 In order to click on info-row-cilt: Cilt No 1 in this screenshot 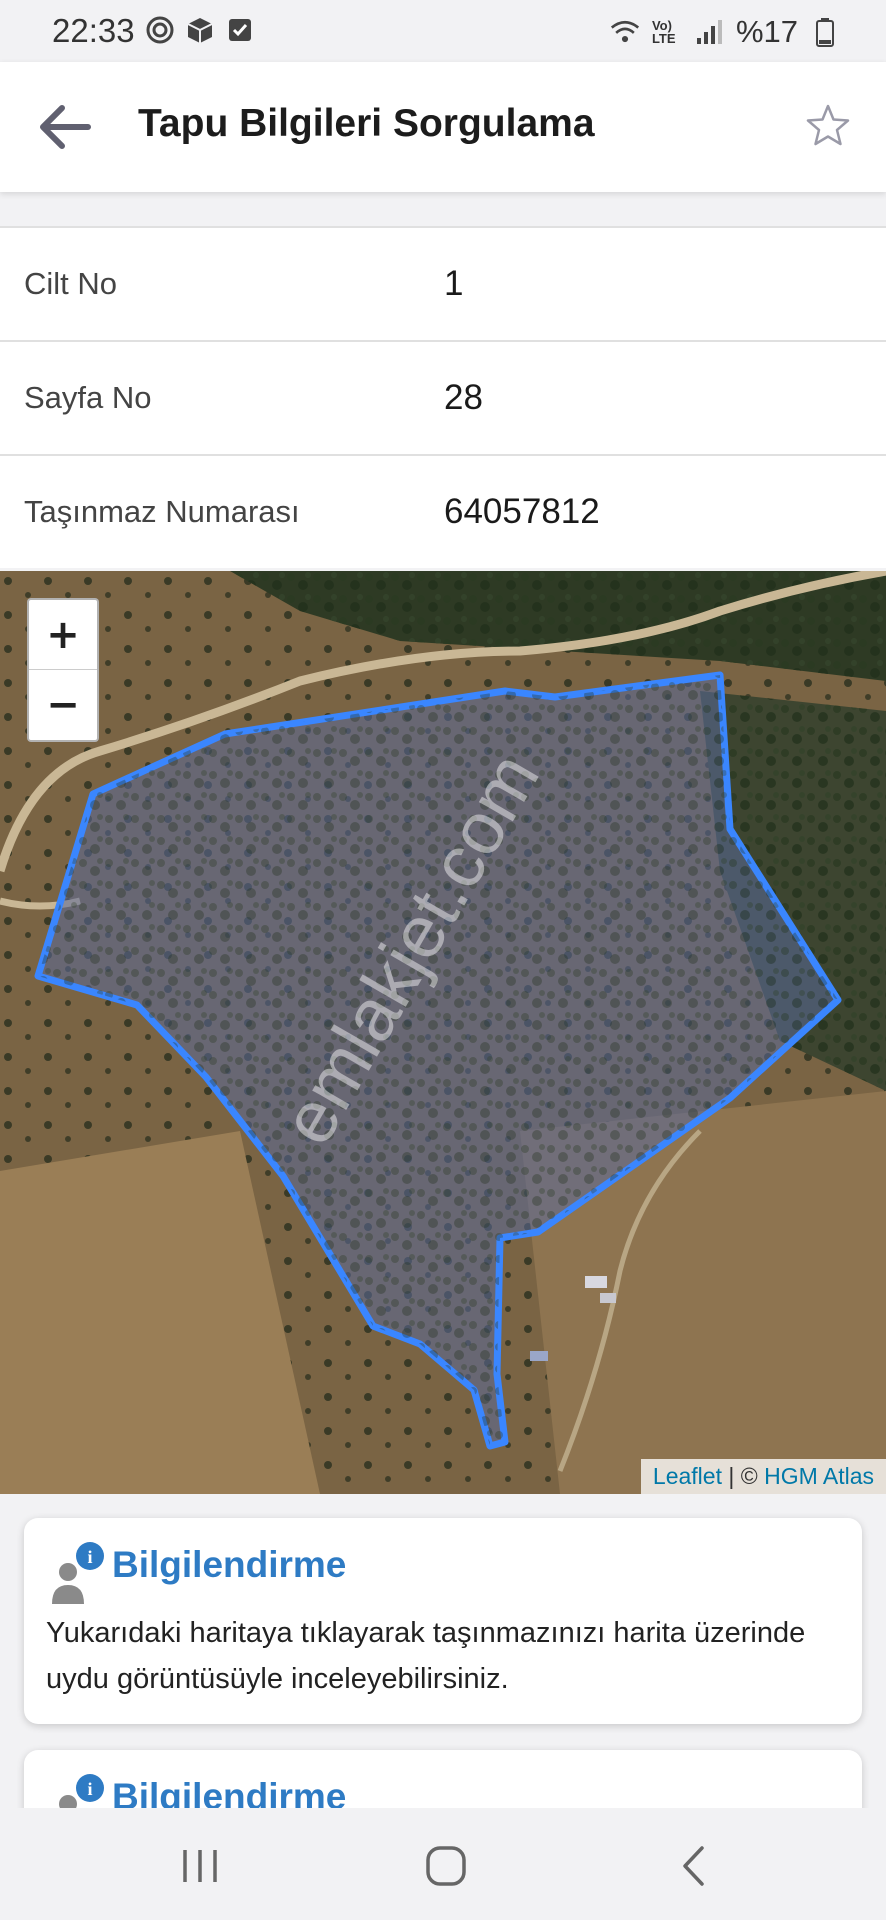, I will do `click(443, 285)`.